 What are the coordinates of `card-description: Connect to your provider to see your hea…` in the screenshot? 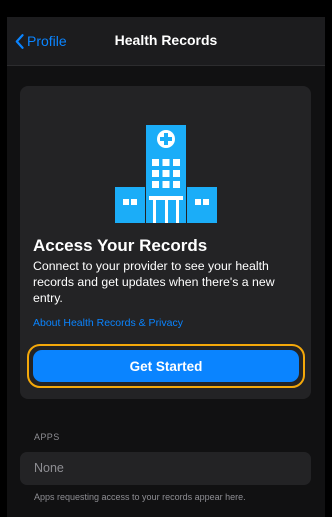 It's located at (154, 282).